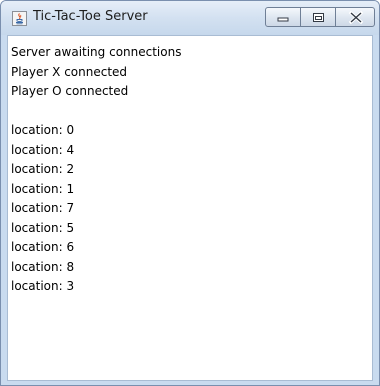 The height and width of the screenshot is (386, 380). Describe the element at coordinates (43, 227) in the screenshot. I see `log-line: location: 5` at that location.